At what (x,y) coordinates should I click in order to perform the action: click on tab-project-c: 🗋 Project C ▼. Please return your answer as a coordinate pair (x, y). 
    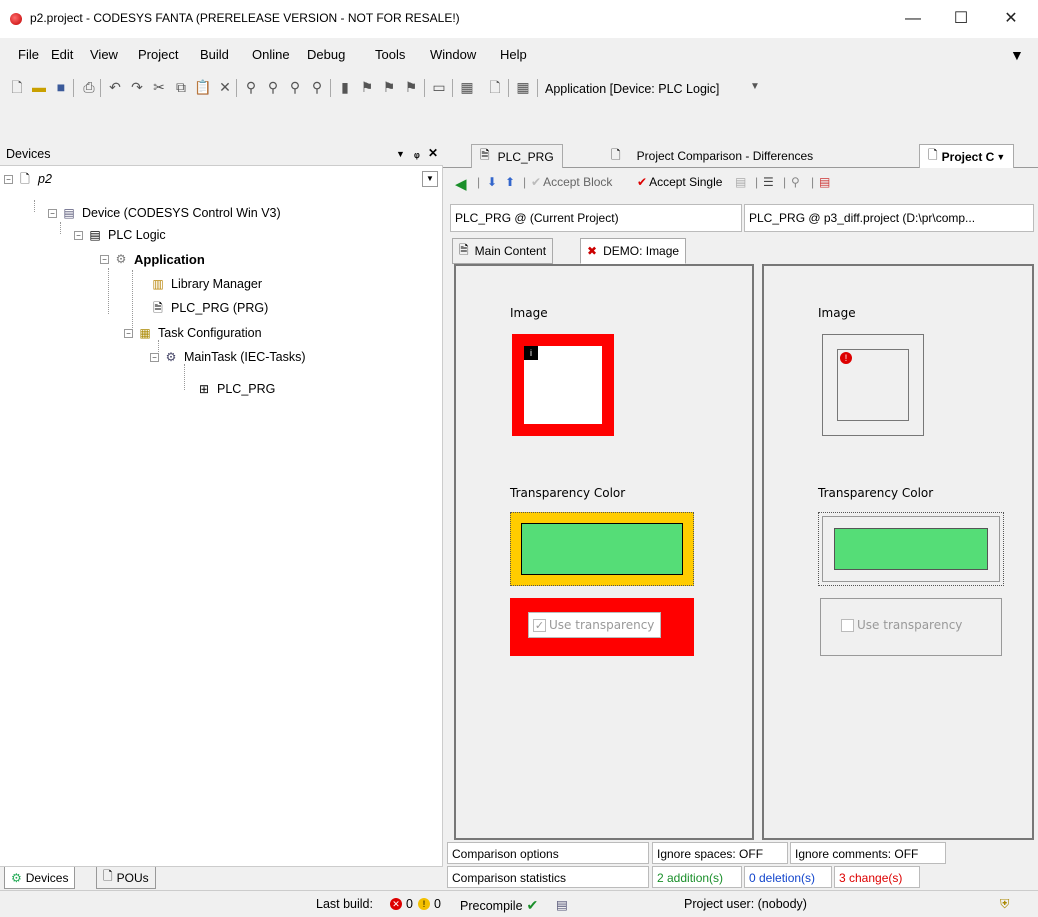
    Looking at the image, I should click on (967, 156).